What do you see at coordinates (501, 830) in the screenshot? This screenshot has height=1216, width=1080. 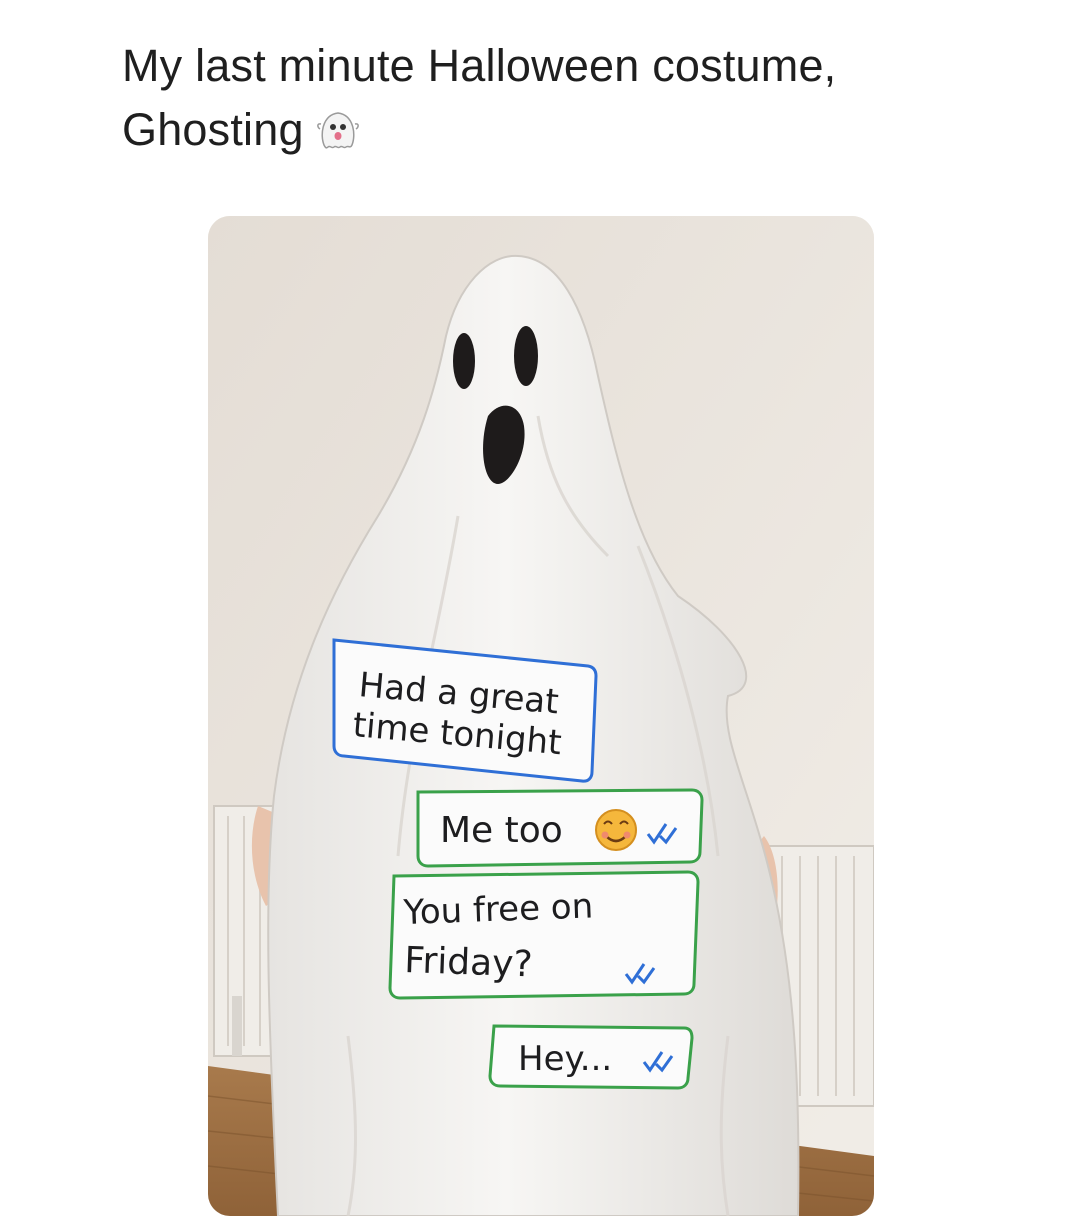 I see `message-2-text: Me too` at bounding box center [501, 830].